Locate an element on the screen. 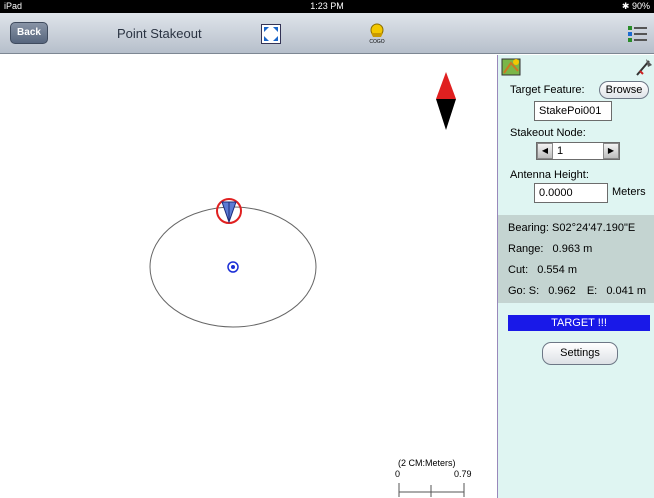 The width and height of the screenshot is (654, 498). layer-list-icon is located at coordinates (638, 34).